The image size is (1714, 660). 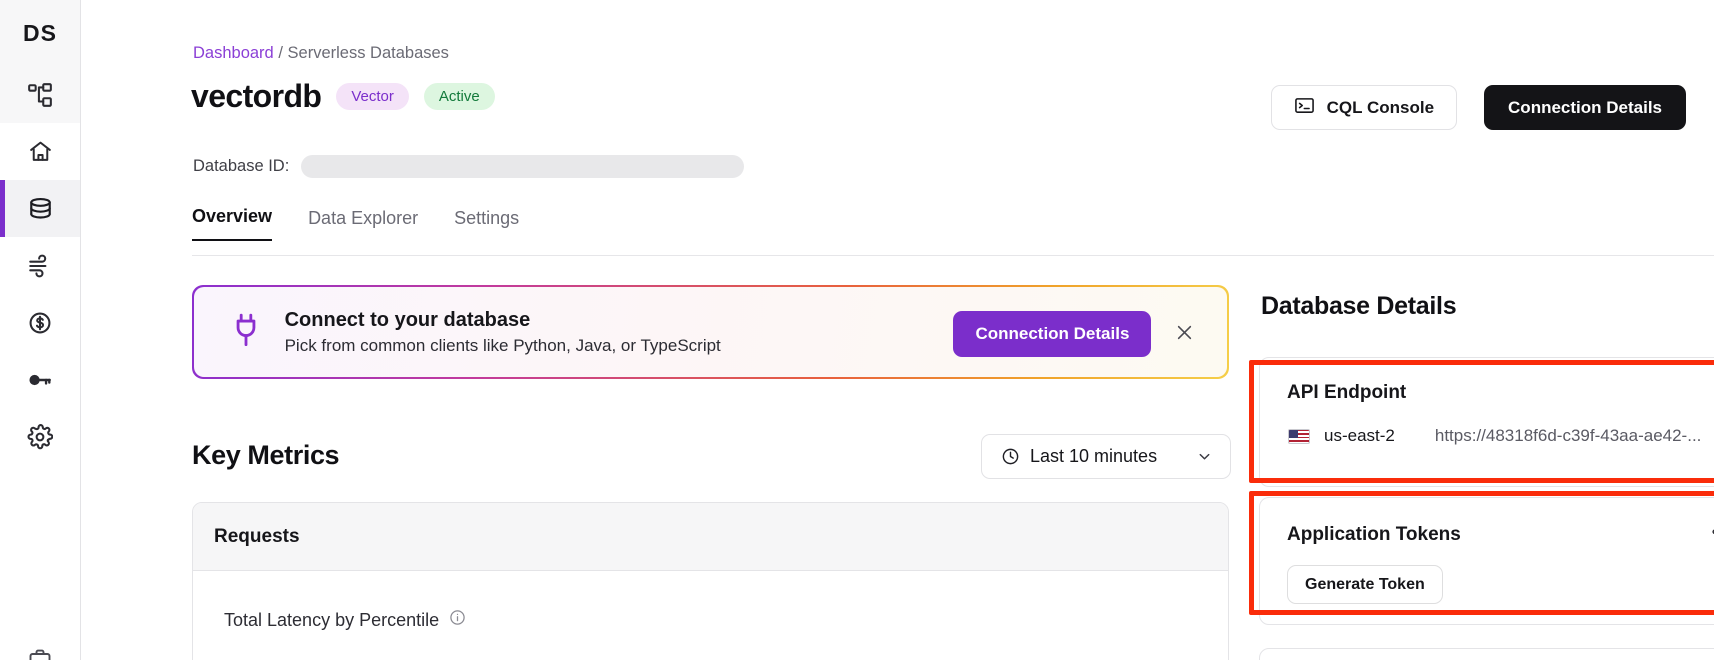 I want to click on breadcrumb-current: Serverless Databases, so click(x=368, y=53).